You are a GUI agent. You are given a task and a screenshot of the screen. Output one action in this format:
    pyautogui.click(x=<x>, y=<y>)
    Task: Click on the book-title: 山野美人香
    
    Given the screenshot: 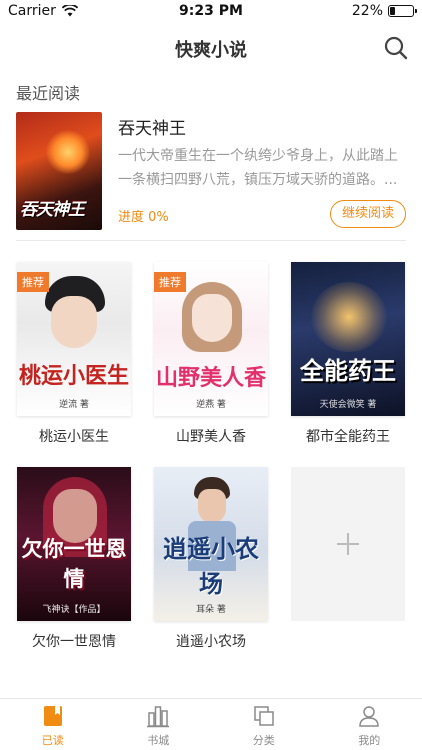 What is the action you would take?
    pyautogui.click(x=211, y=437)
    